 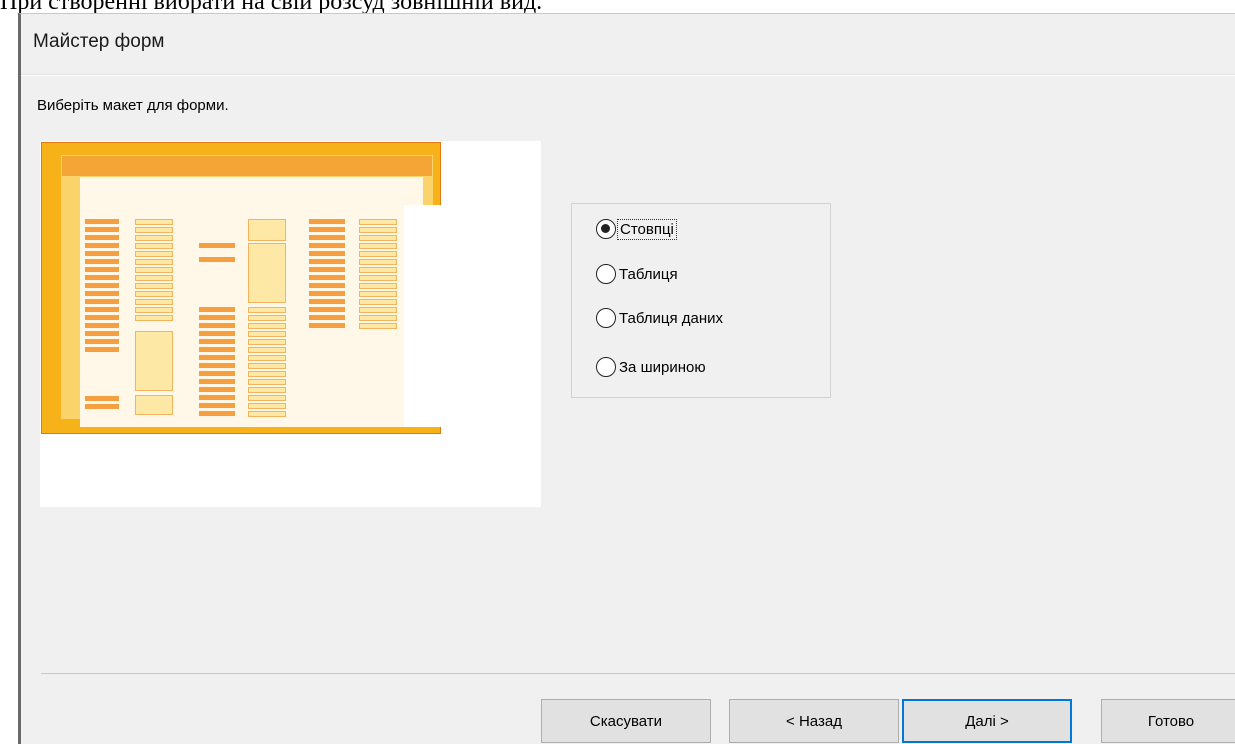 I want to click on dialog-title: Майстер форм, so click(x=99, y=41).